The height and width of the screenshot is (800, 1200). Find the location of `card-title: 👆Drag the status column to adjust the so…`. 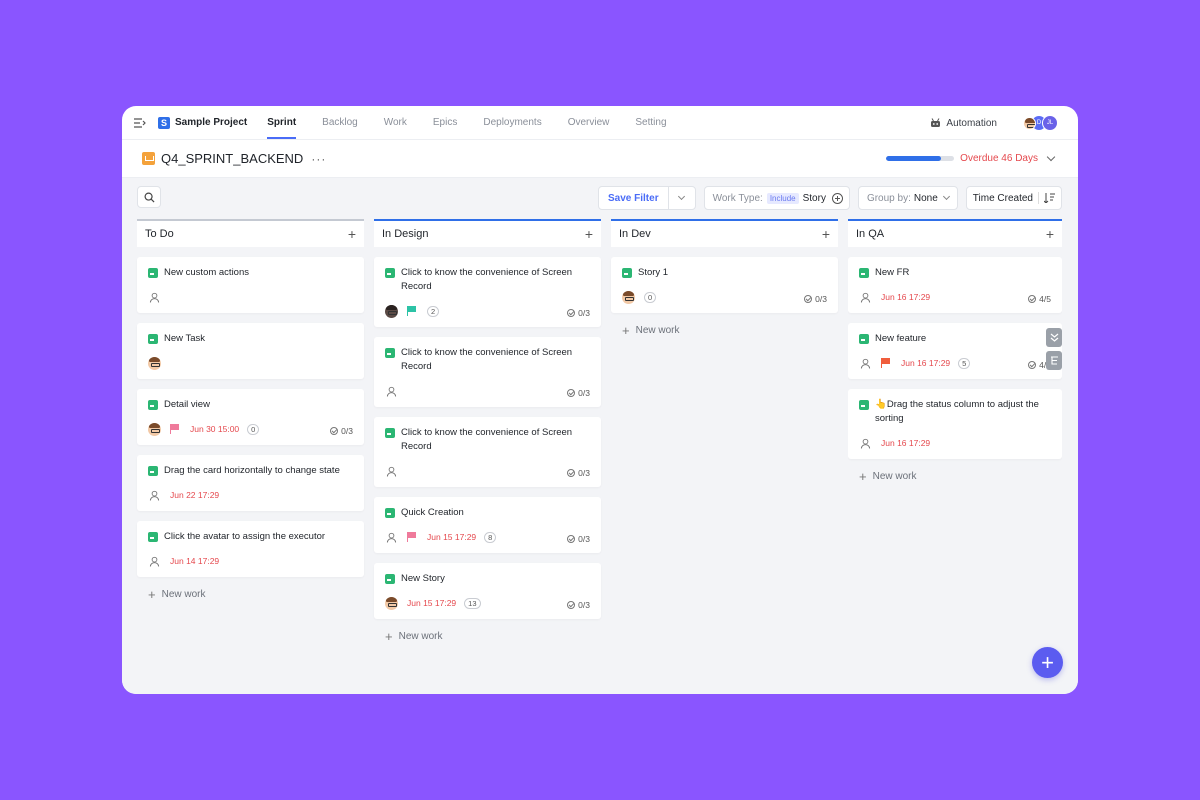

card-title: 👆Drag the status column to adjust the so… is located at coordinates (963, 412).